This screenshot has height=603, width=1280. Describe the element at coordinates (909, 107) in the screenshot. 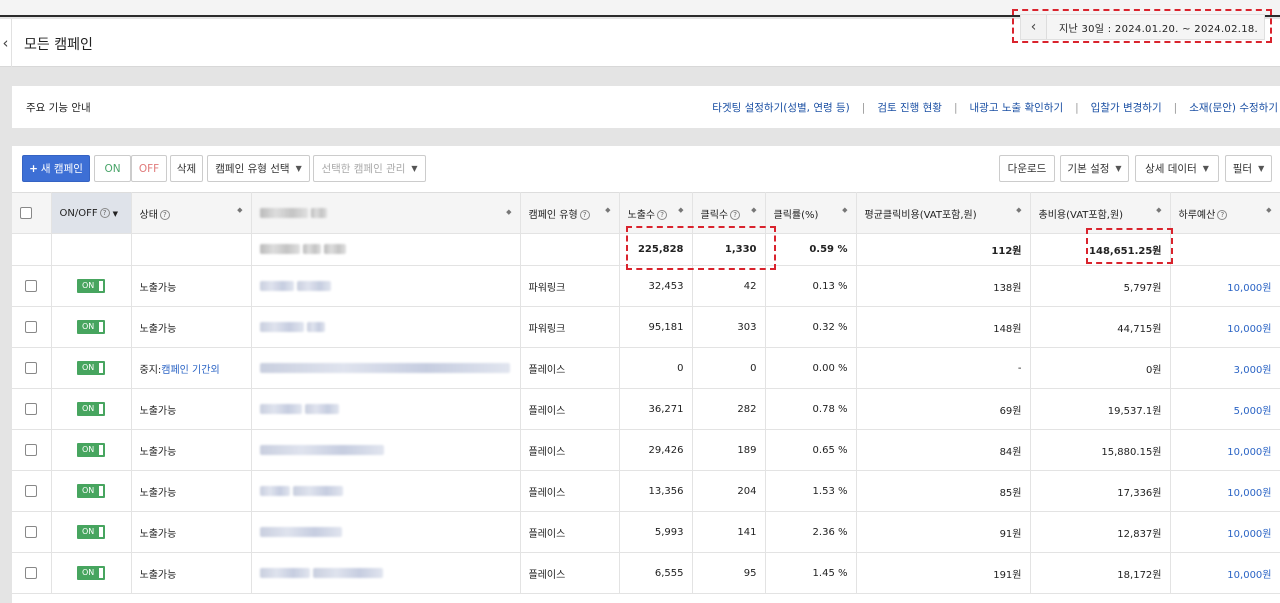

I see `guide-link-review-status: 검토 진행 현황` at that location.